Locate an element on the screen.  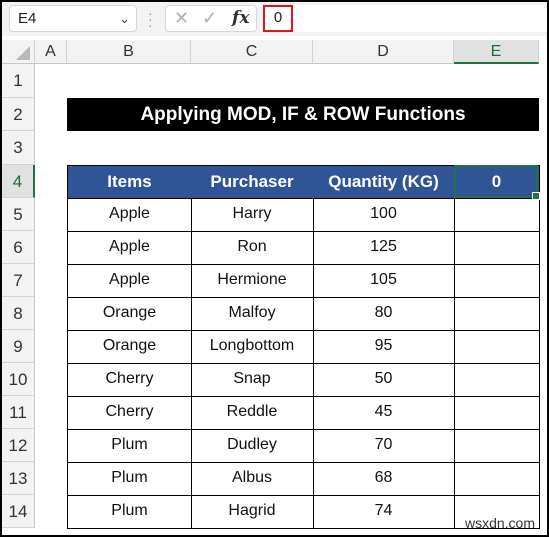
sheet-title: Applying MOD, IF & ROW Functions is located at coordinates (303, 114).